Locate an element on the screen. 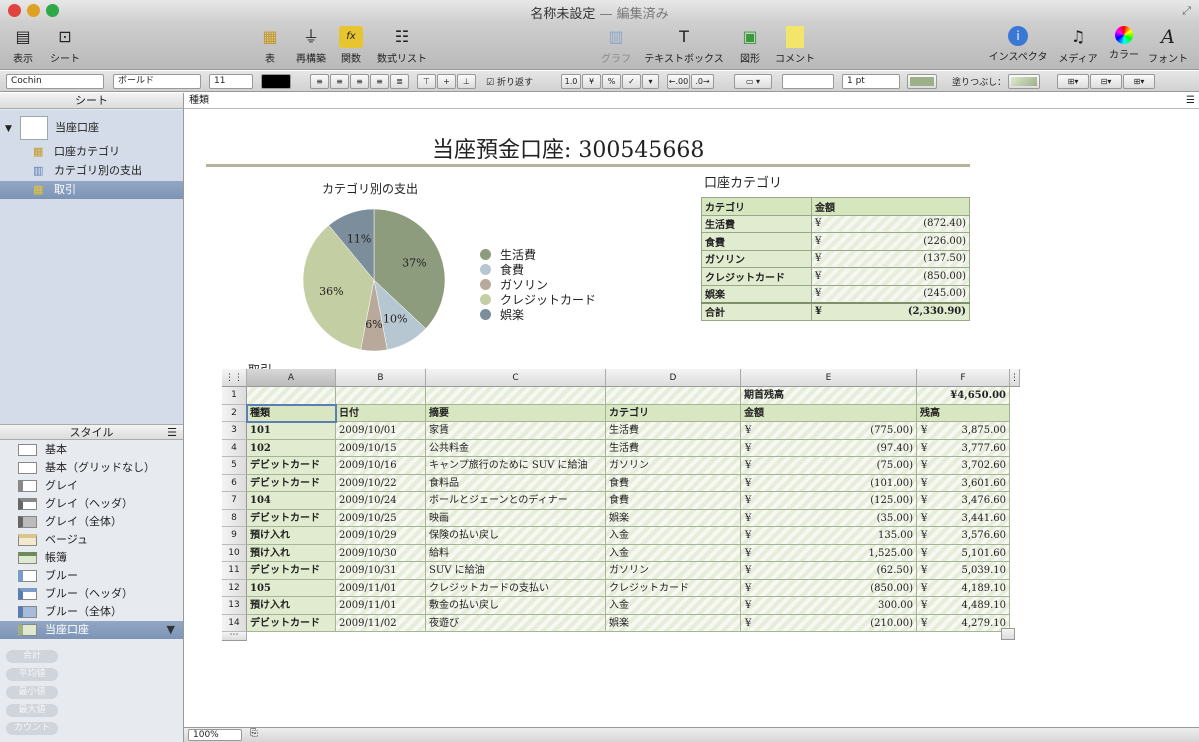 This screenshot has width=1199, height=742. row-header: 3 is located at coordinates (234, 431).